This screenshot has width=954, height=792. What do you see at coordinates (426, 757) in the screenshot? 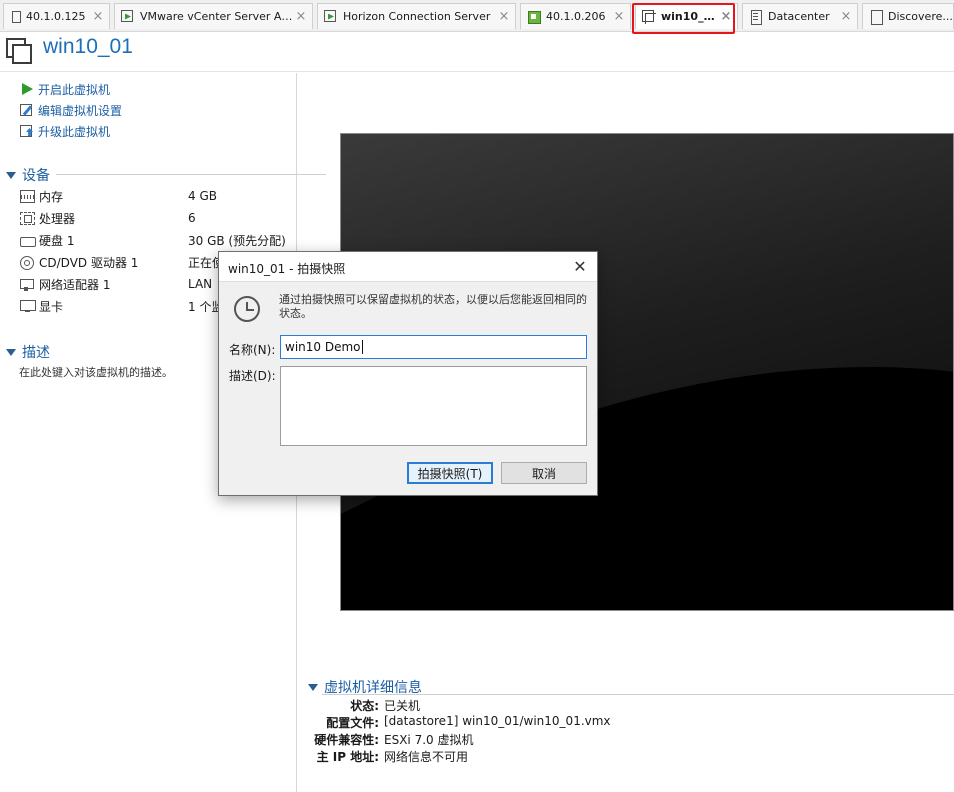
I see `detail-value: 网络信息不可用` at bounding box center [426, 757].